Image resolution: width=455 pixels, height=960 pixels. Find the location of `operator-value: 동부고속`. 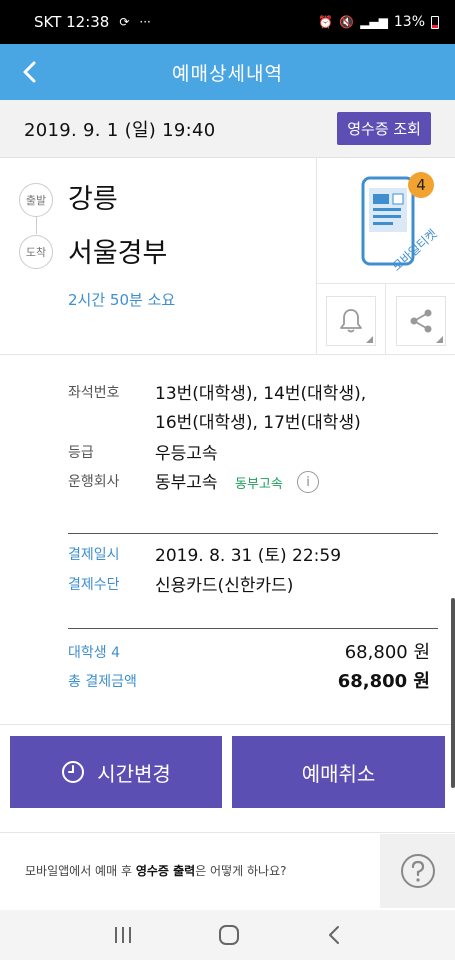

operator-value: 동부고속 is located at coordinates (186, 483).